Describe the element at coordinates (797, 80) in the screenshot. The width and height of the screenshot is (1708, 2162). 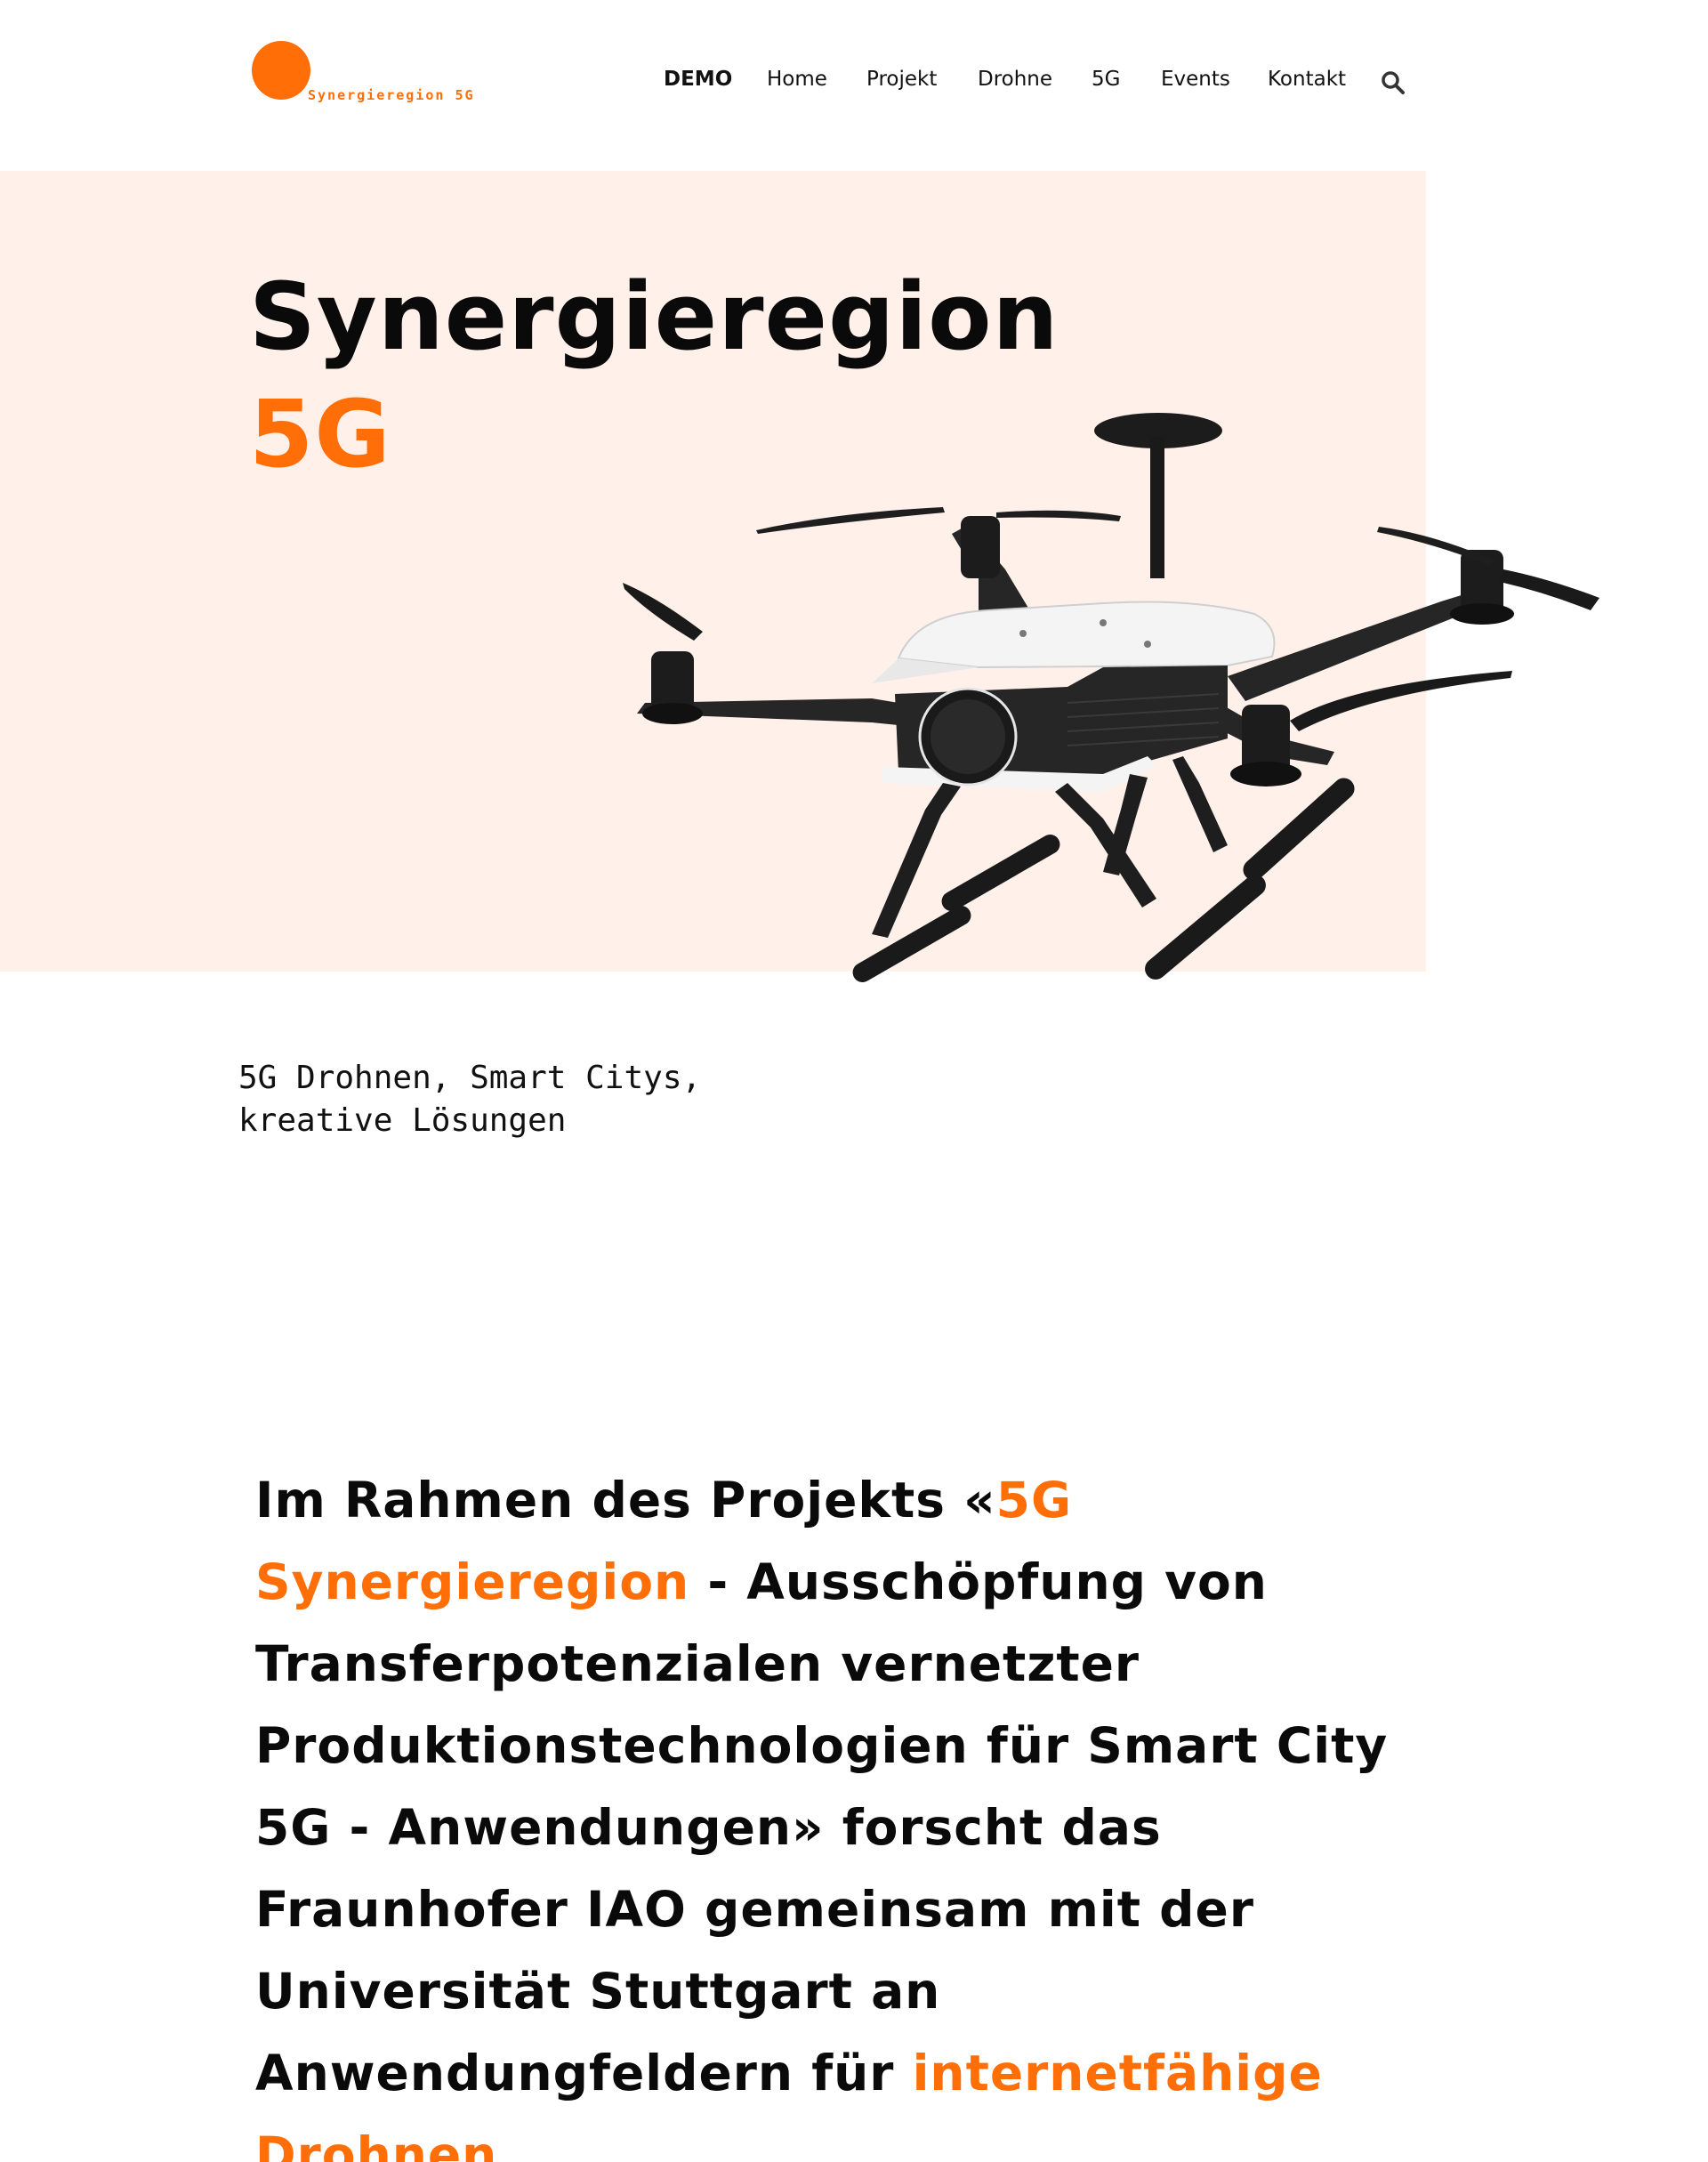
I see `nav-item-home: Home` at that location.